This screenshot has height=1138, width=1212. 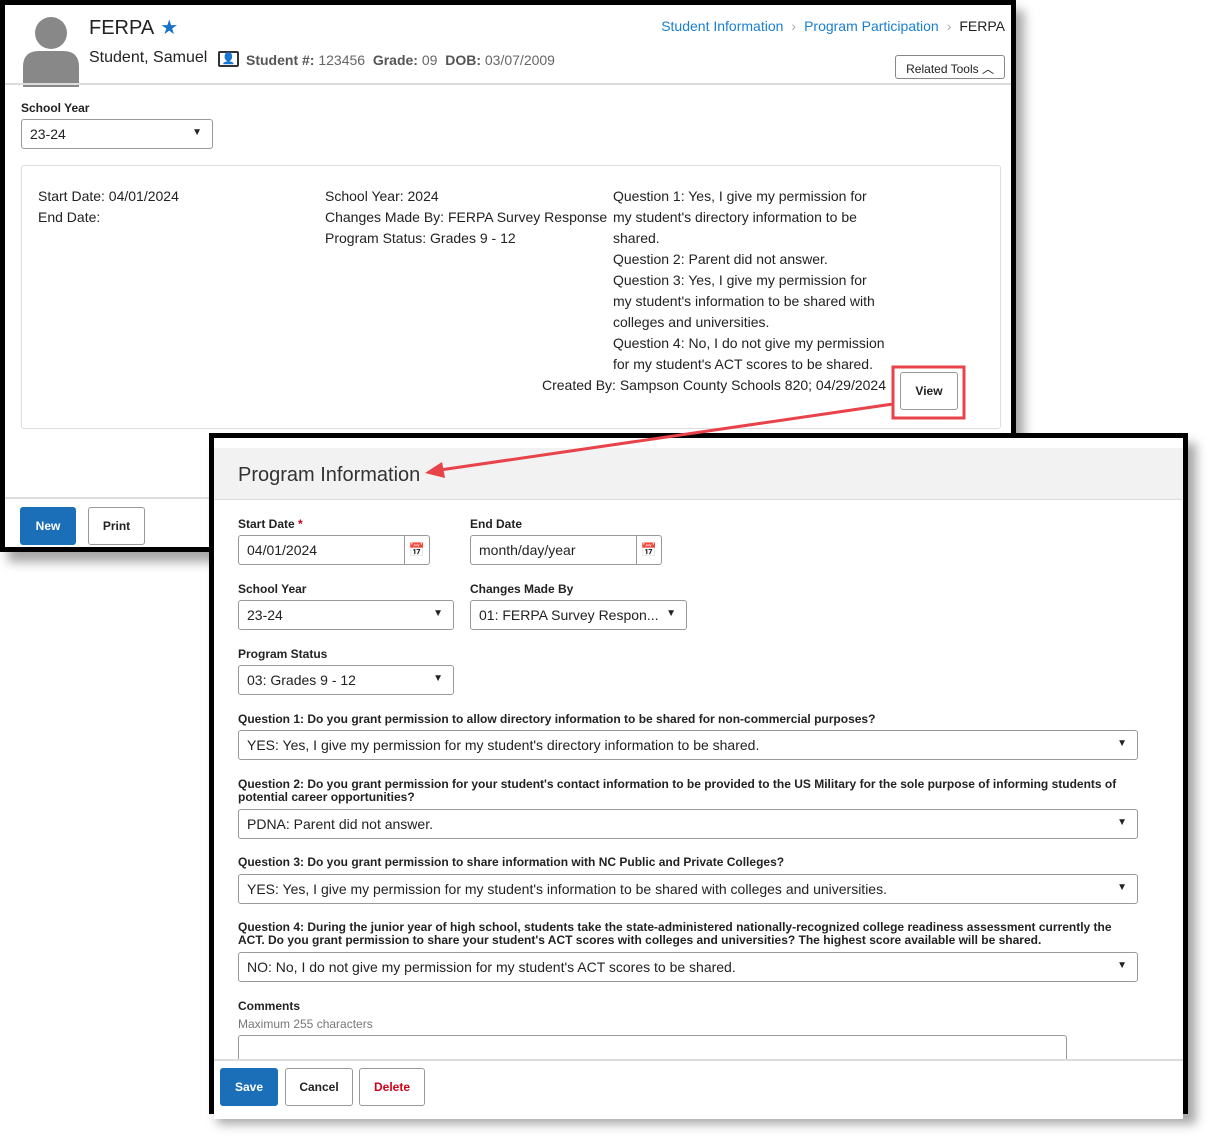 I want to click on callout-overlay, so click(x=695, y=421).